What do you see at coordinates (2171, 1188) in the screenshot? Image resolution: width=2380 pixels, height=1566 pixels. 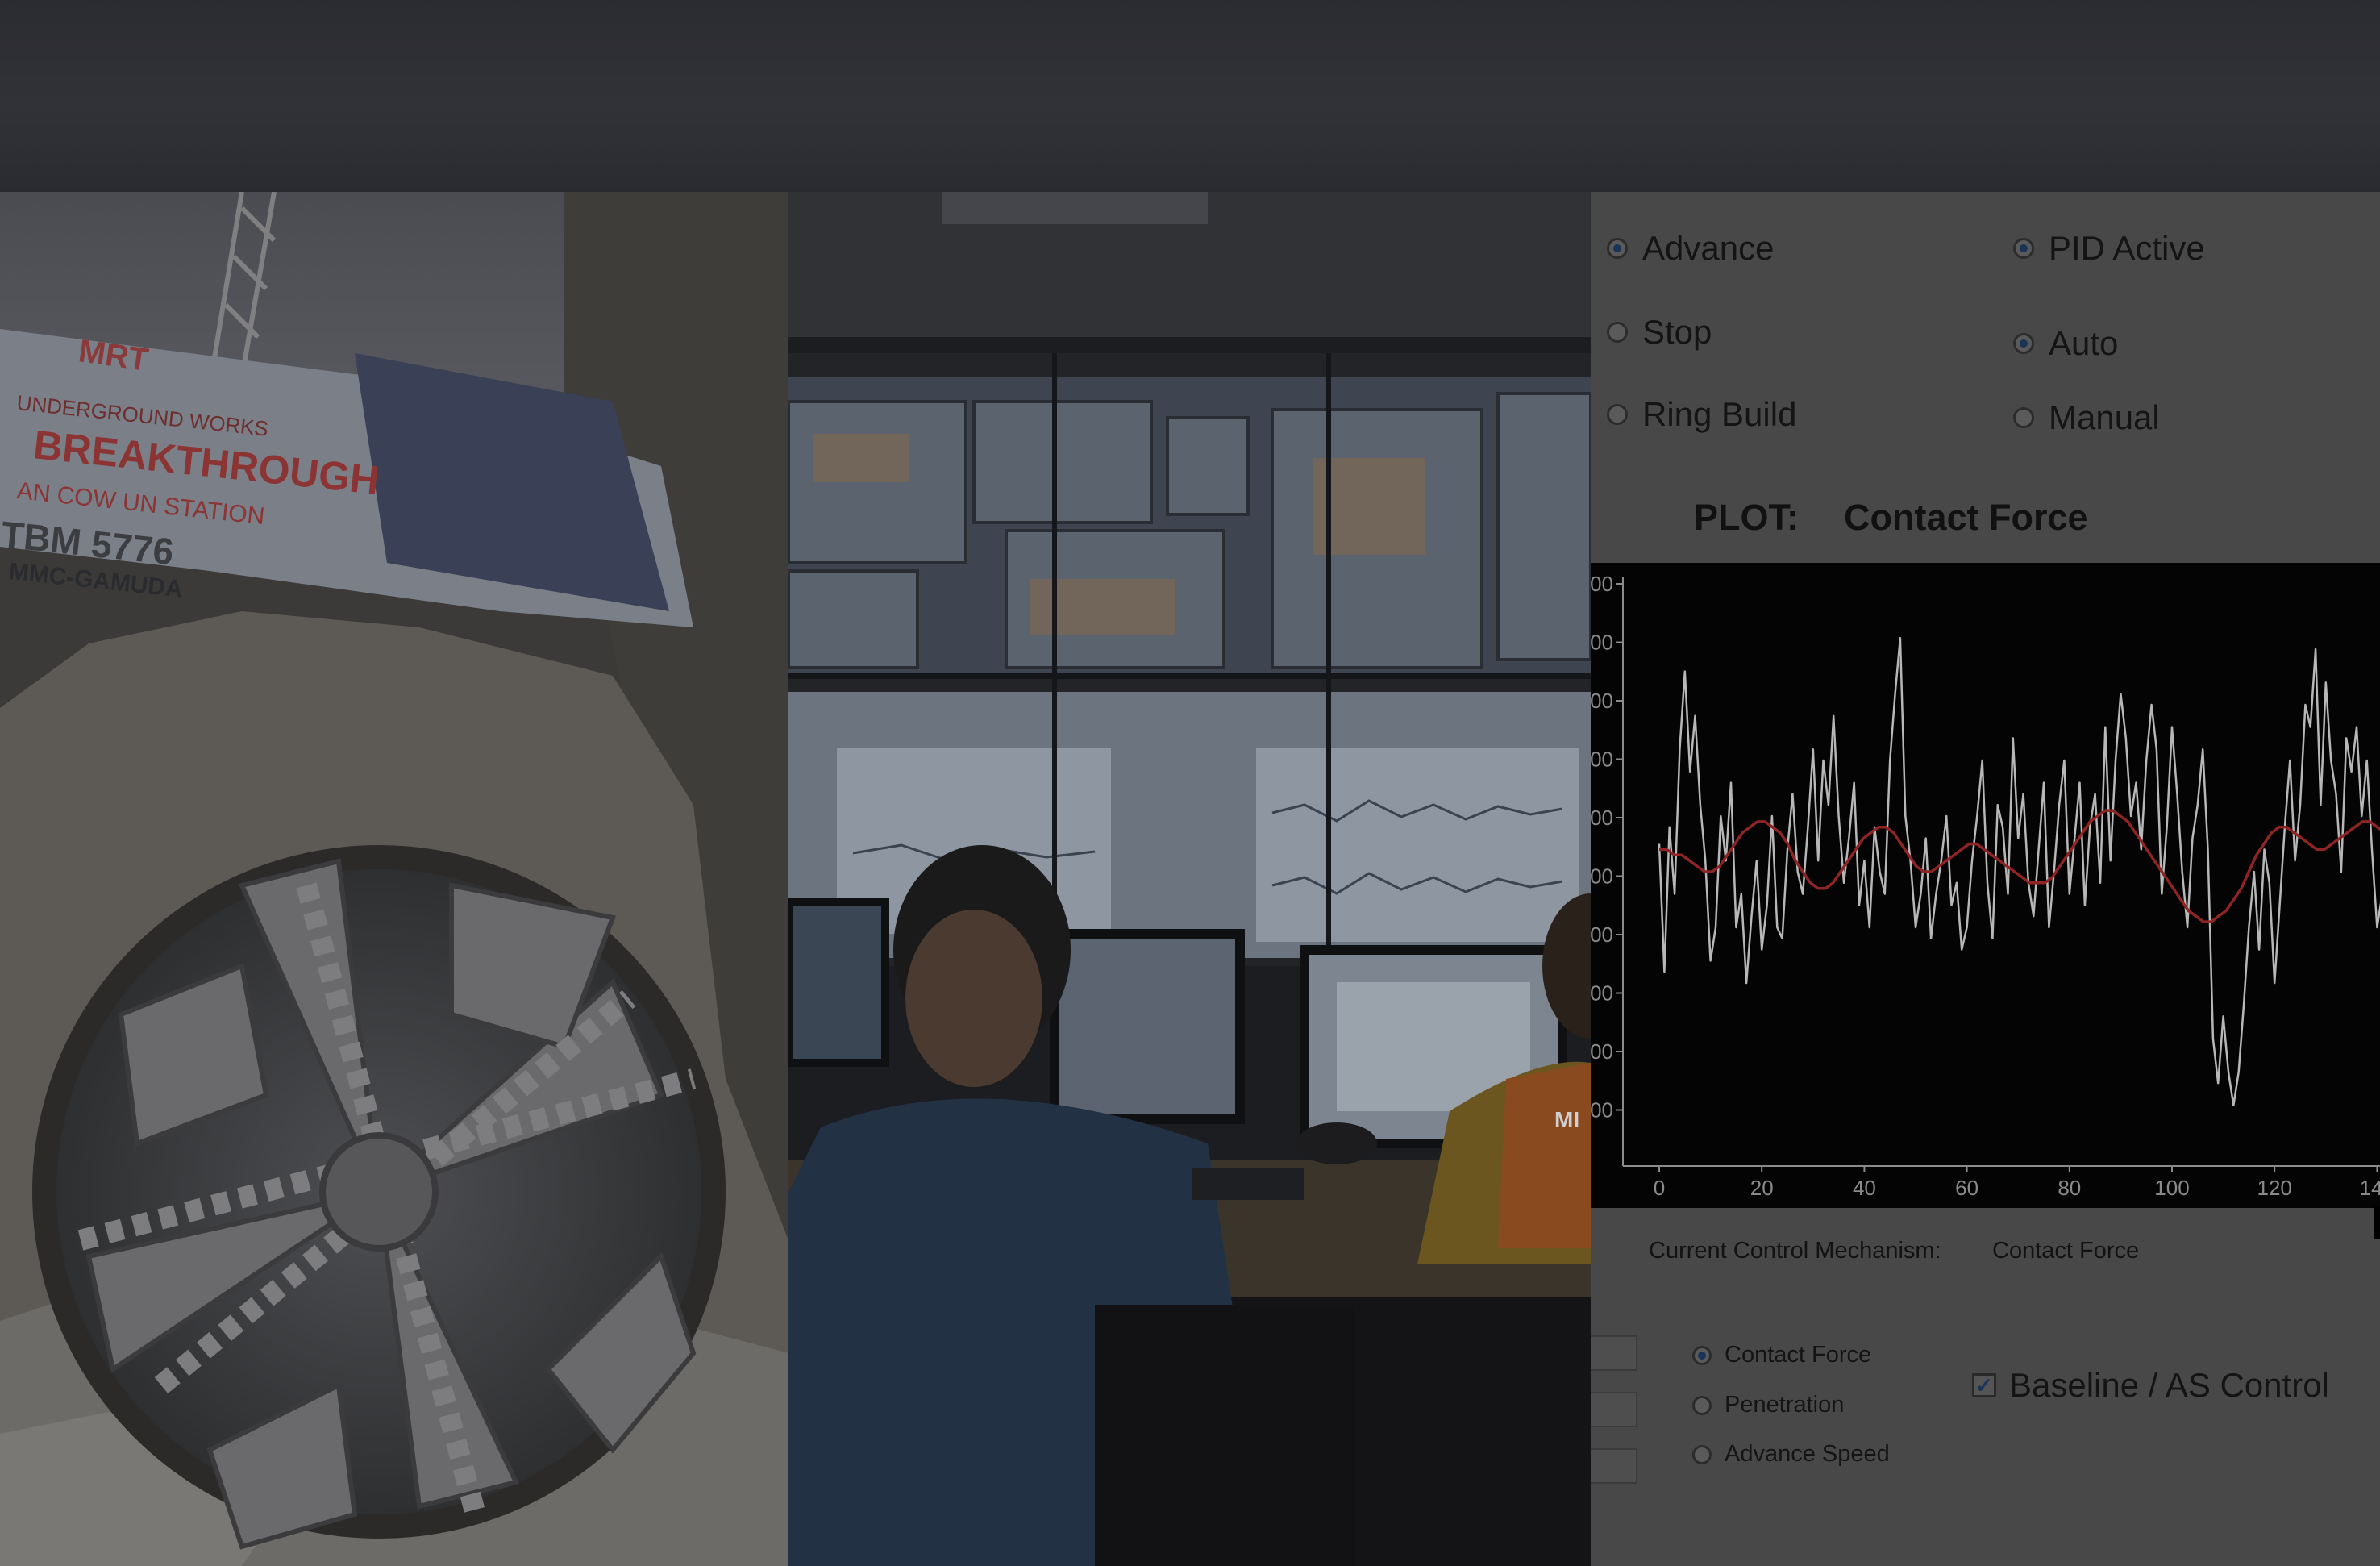 I see `x-tick-label: 100` at bounding box center [2171, 1188].